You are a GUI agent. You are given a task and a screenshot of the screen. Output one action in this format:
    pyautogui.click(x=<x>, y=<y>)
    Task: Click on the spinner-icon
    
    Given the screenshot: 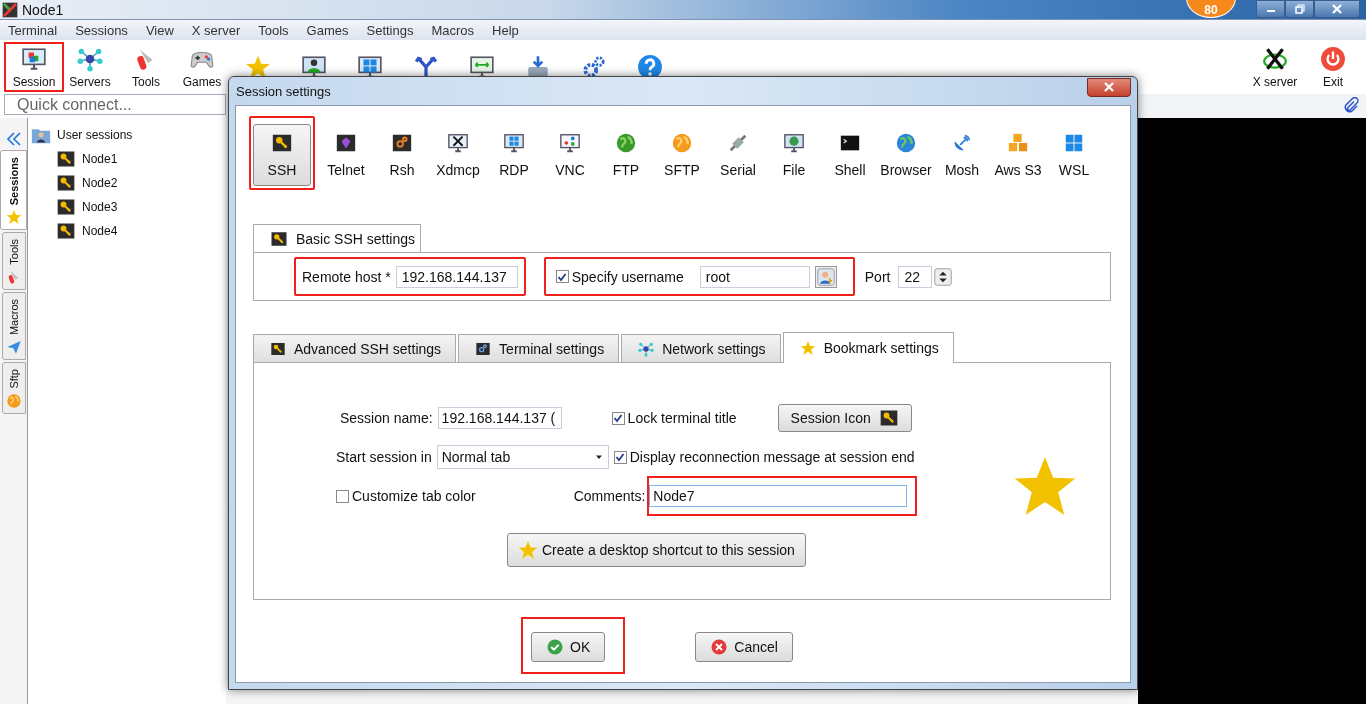 What is the action you would take?
    pyautogui.click(x=943, y=276)
    